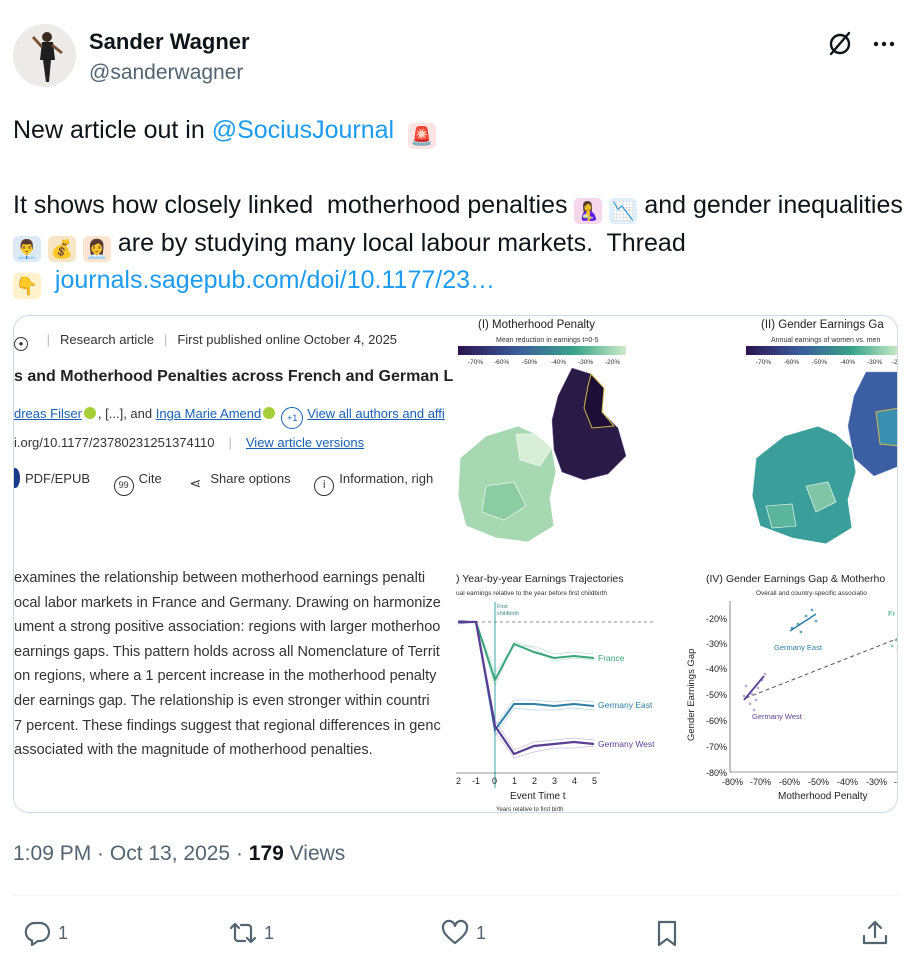 The height and width of the screenshot is (956, 921). I want to click on all-authors-link: View all authors and affi, so click(376, 413).